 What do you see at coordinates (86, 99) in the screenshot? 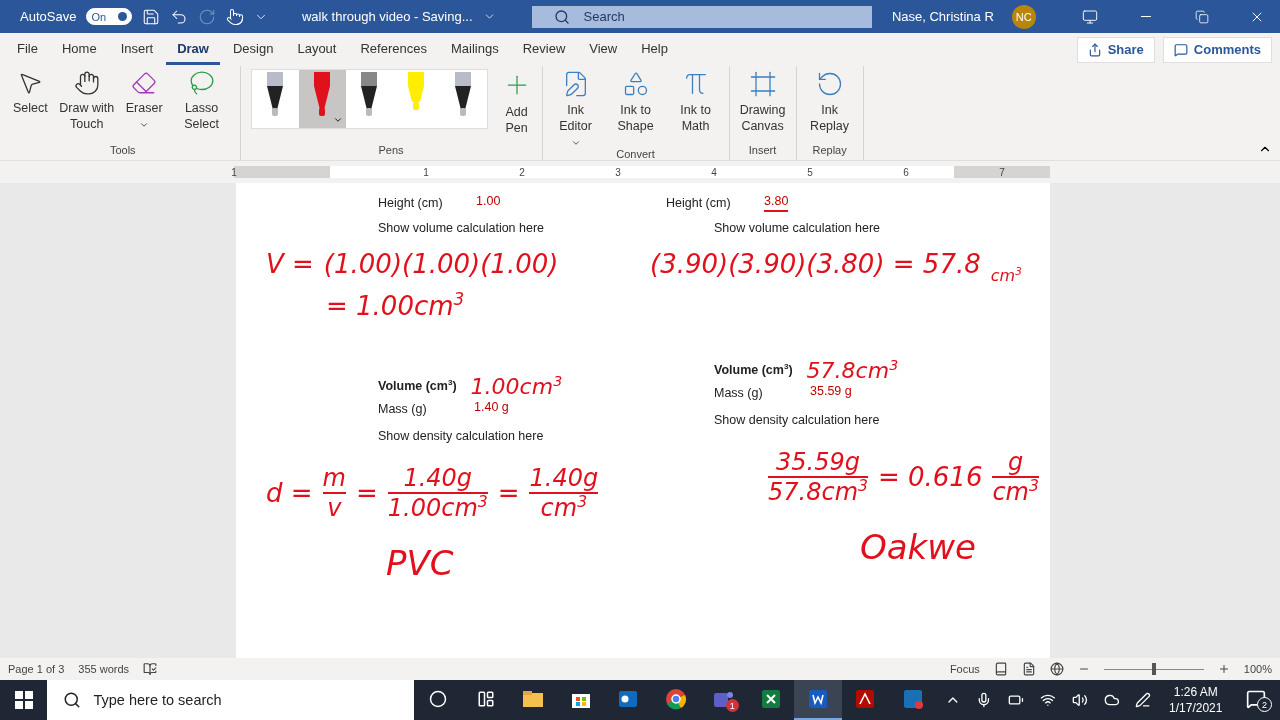
I see `ribbon-button: Draw with Touch` at bounding box center [86, 99].